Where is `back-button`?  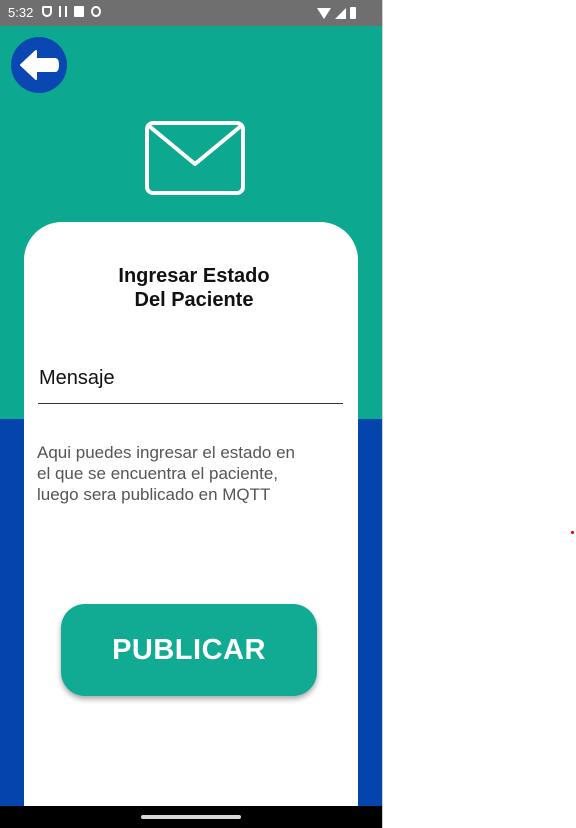
back-button is located at coordinates (39, 65).